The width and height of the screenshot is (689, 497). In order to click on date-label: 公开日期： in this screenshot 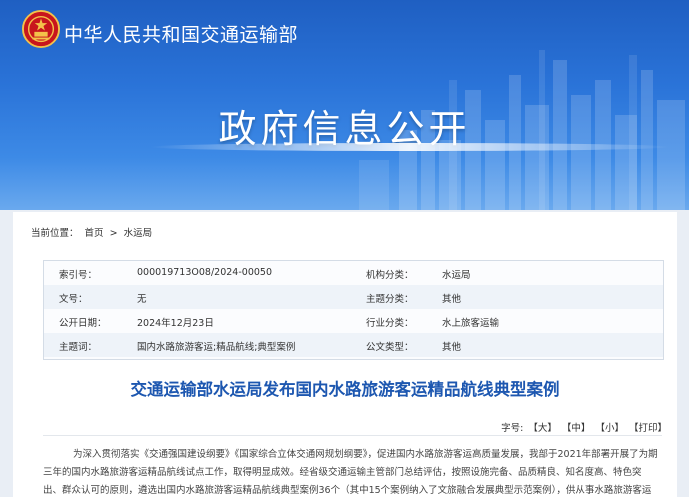, I will do `click(83, 323)`.